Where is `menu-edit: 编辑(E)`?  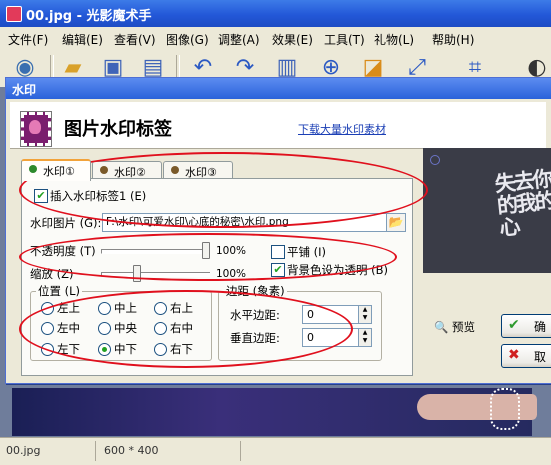
menu-edit: 编辑(E) is located at coordinates (82, 39).